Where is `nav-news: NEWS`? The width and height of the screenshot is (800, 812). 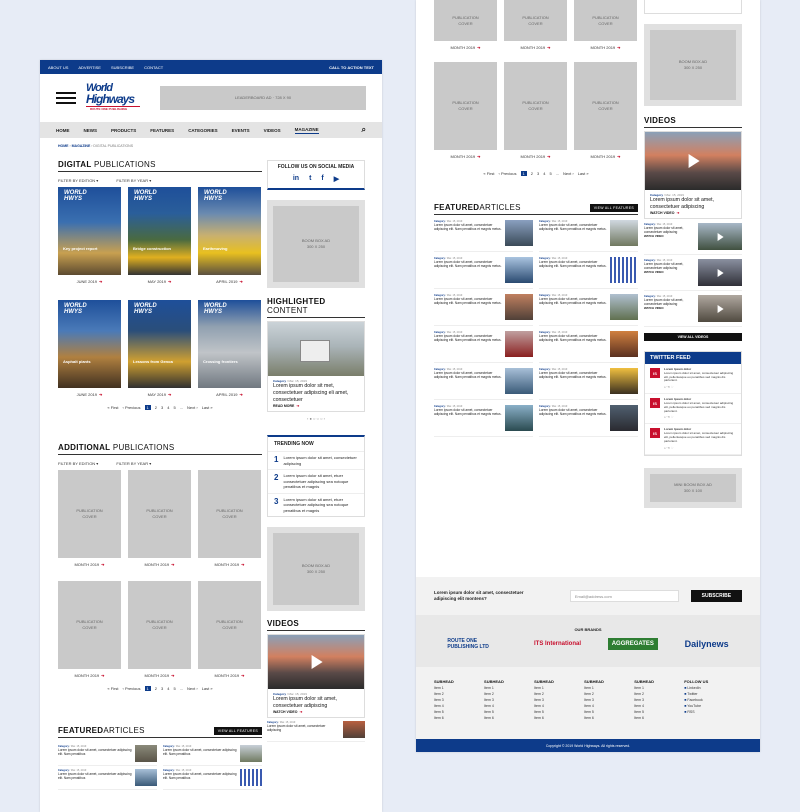 nav-news: NEWS is located at coordinates (91, 130).